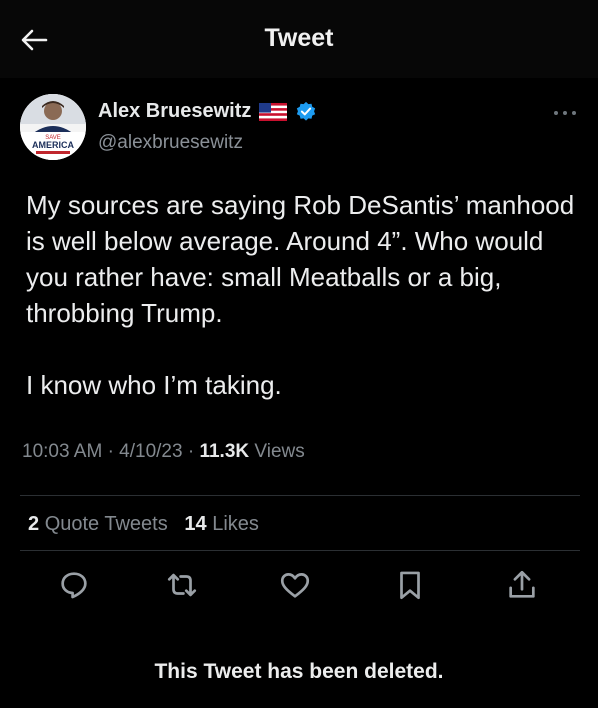 Image resolution: width=598 pixels, height=708 pixels. I want to click on verified-badge-icon, so click(306, 111).